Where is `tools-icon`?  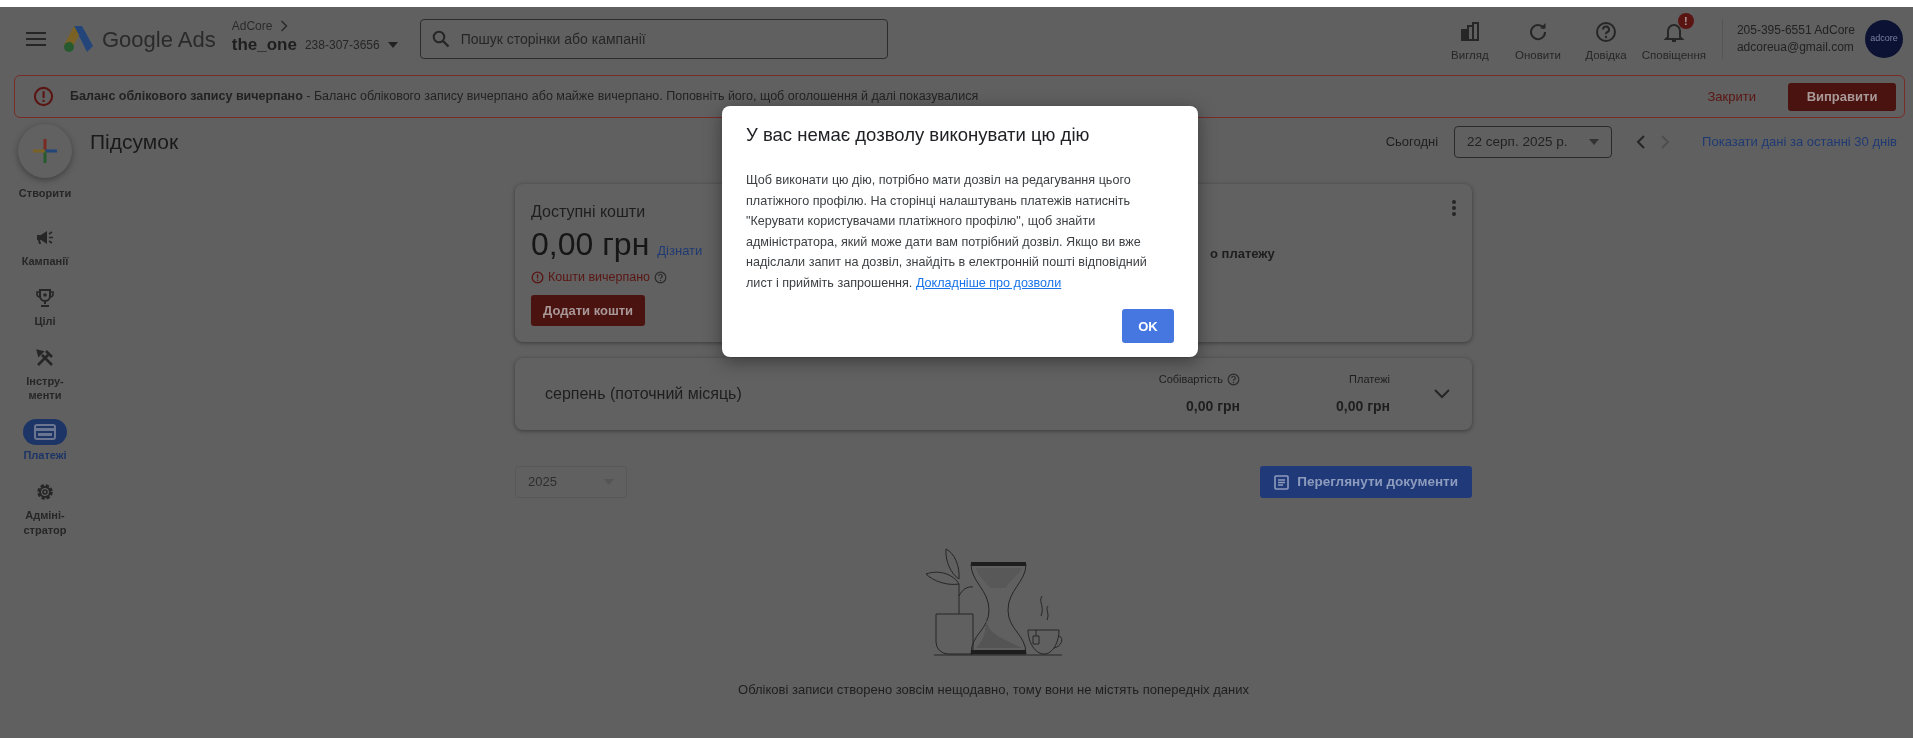 tools-icon is located at coordinates (45, 357).